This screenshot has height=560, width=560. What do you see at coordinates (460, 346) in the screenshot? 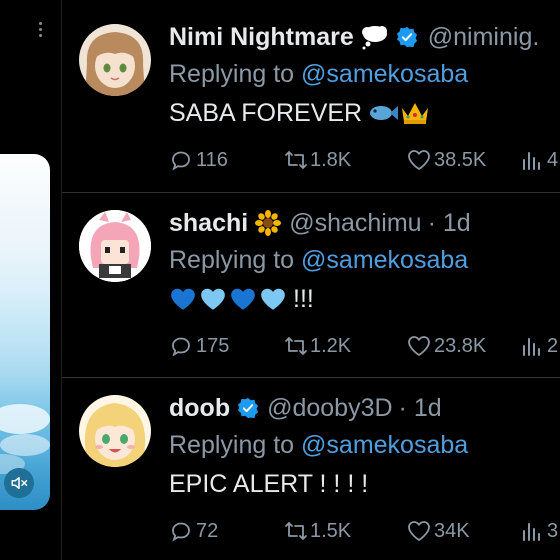
I see `like-count: 23.8K` at bounding box center [460, 346].